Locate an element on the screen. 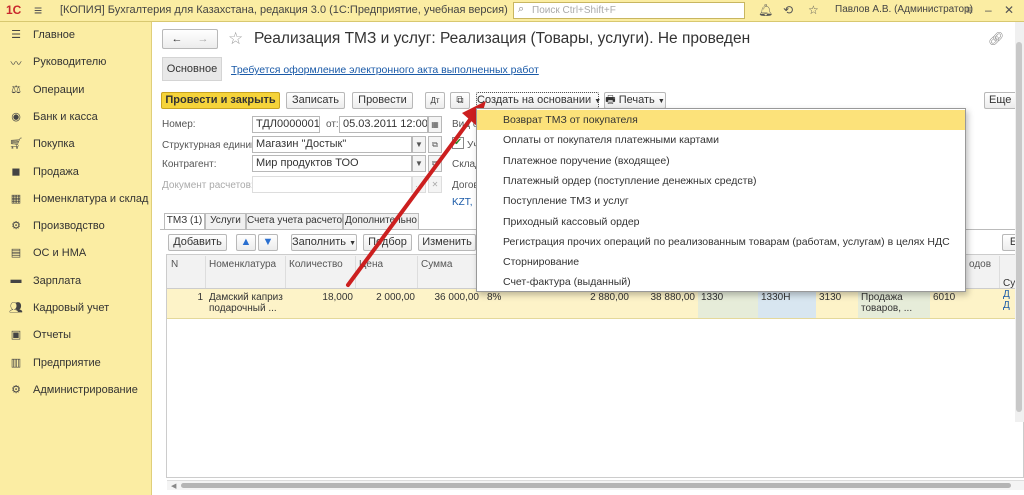  operations-icon: ⚖ is located at coordinates (16, 89).